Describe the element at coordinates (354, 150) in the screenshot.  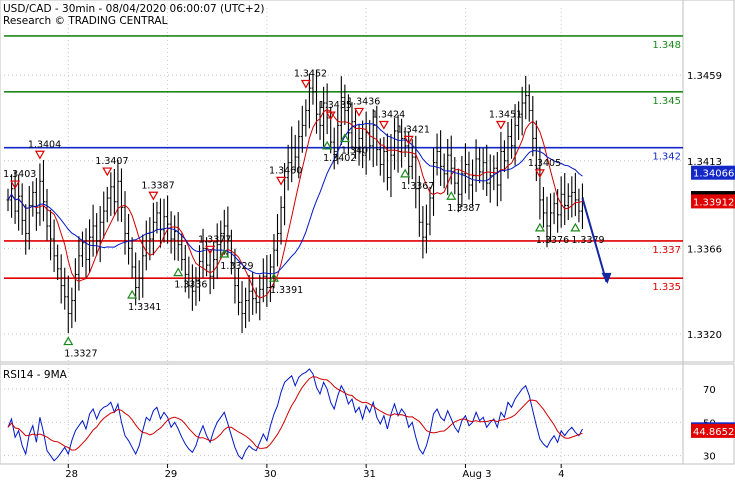
I see `support-label: 1.340` at that location.